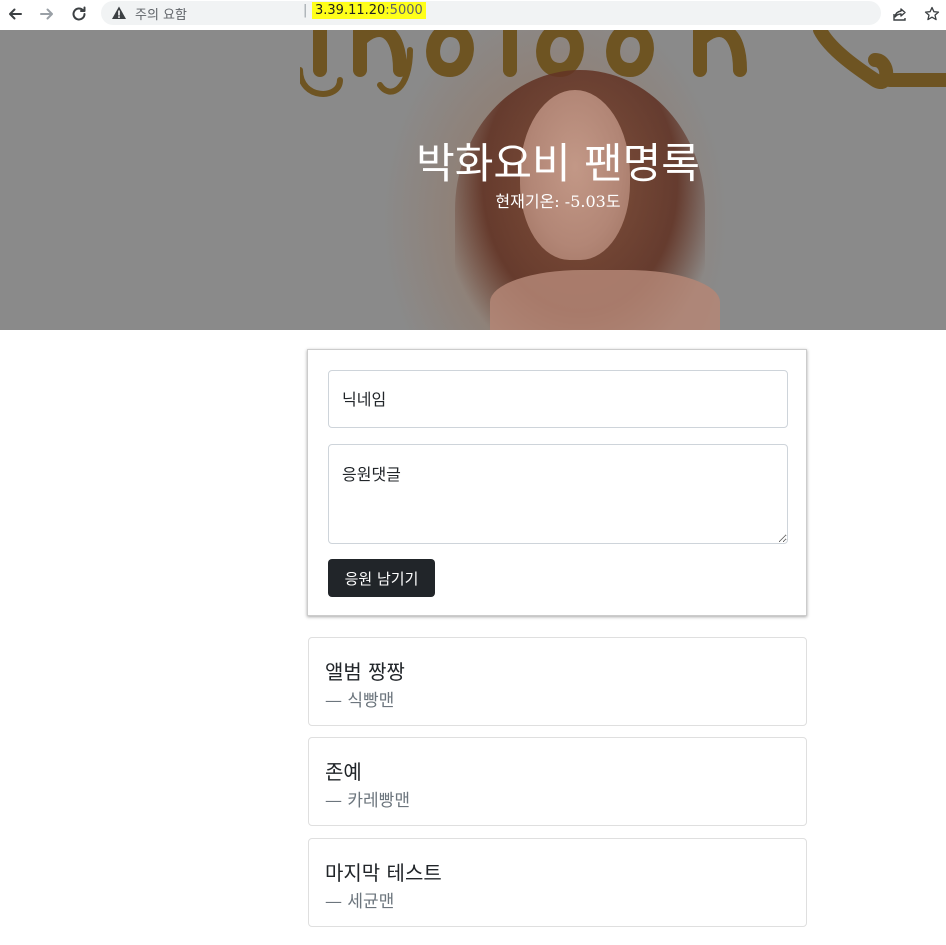 Image resolution: width=946 pixels, height=945 pixels. I want to click on url-text: 3.39.11.20:5000, so click(369, 10).